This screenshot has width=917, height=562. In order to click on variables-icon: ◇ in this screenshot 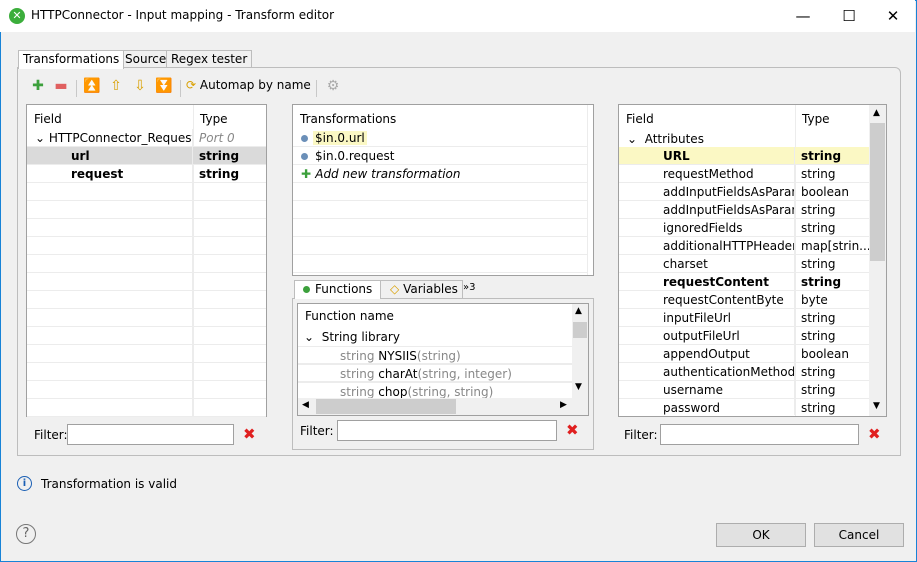, I will do `click(395, 289)`.